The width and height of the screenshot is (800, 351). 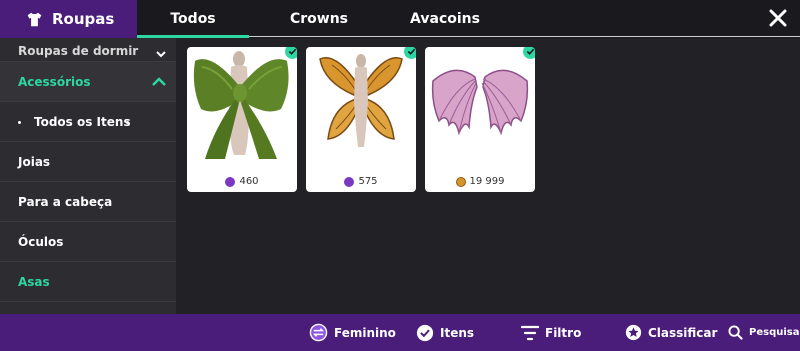 What do you see at coordinates (563, 332) in the screenshot?
I see `filter-label: Filtro` at bounding box center [563, 332].